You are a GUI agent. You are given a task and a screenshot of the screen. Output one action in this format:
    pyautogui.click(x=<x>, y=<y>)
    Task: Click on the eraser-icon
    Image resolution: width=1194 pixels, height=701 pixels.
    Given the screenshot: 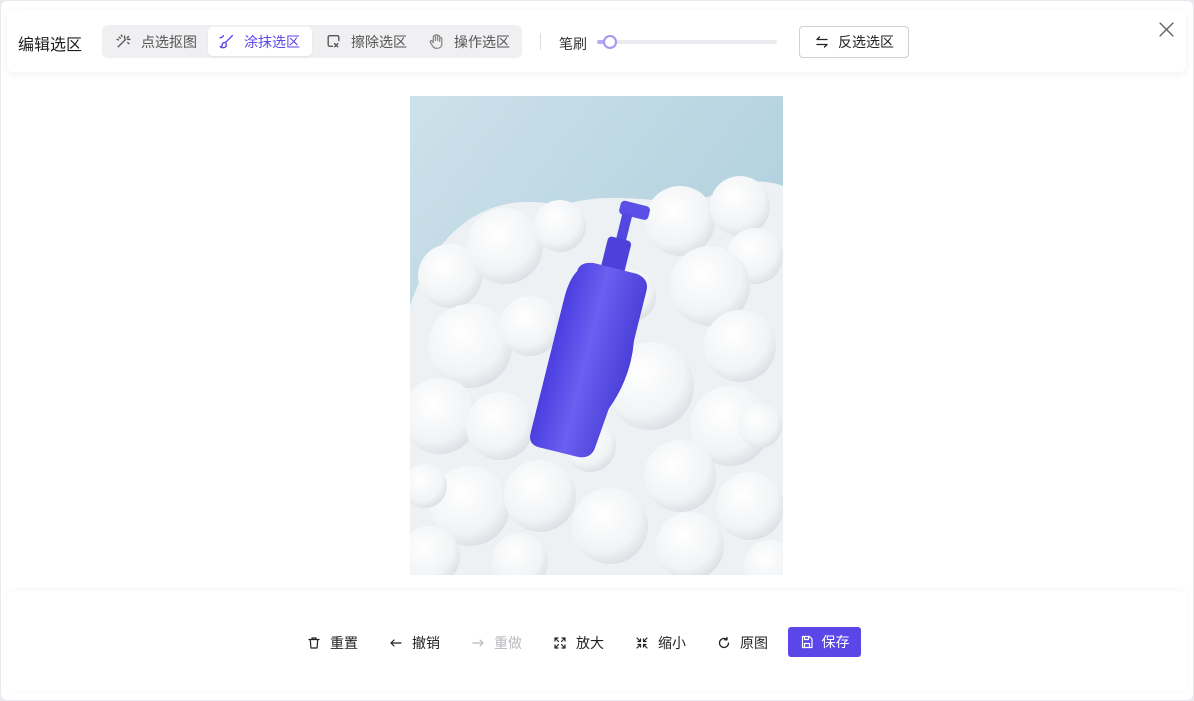 What is the action you would take?
    pyautogui.click(x=333, y=41)
    